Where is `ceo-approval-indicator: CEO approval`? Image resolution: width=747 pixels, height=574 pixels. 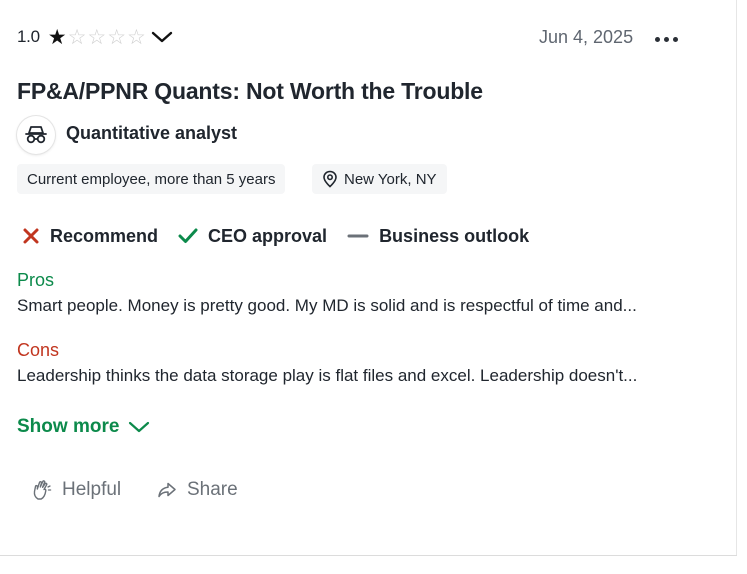 ceo-approval-indicator: CEO approval is located at coordinates (252, 236).